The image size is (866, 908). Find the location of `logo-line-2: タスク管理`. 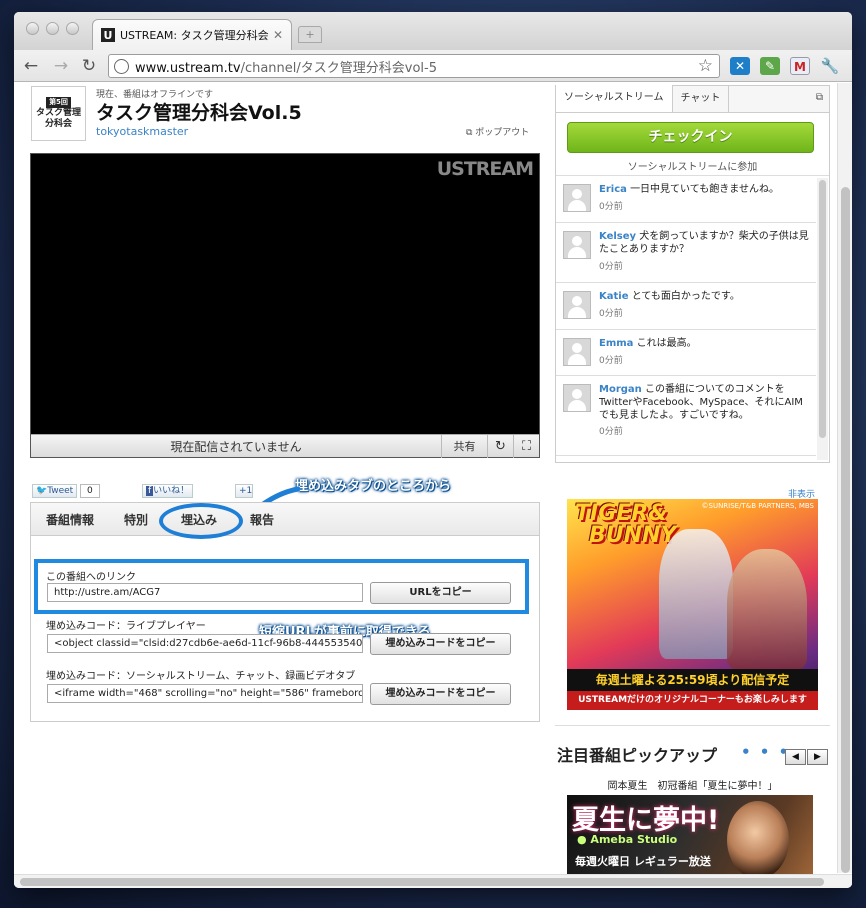

logo-line-2: タスク管理 is located at coordinates (58, 113).